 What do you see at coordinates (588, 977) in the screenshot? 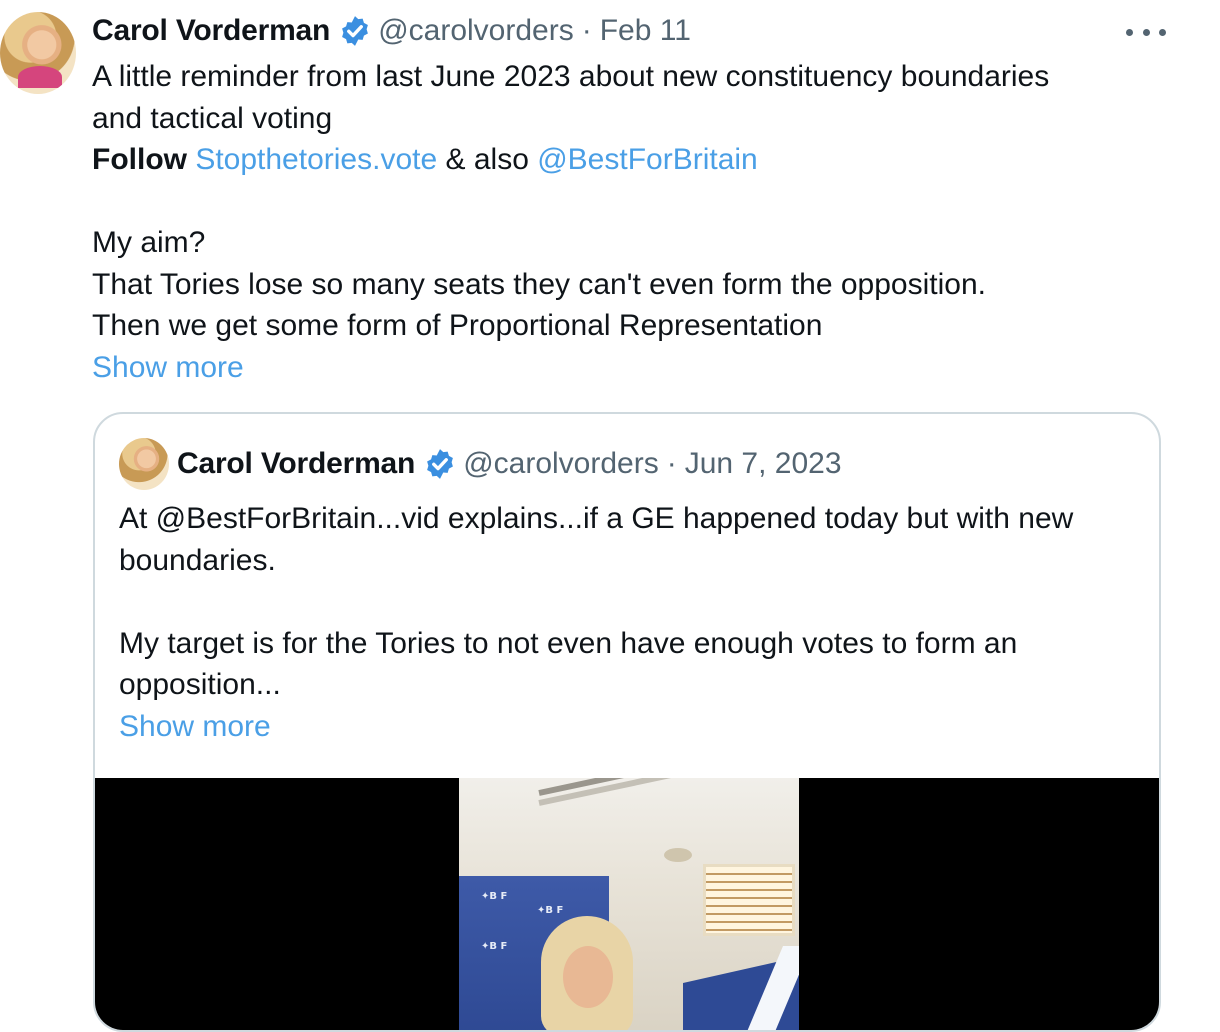
I see `person-face` at bounding box center [588, 977].